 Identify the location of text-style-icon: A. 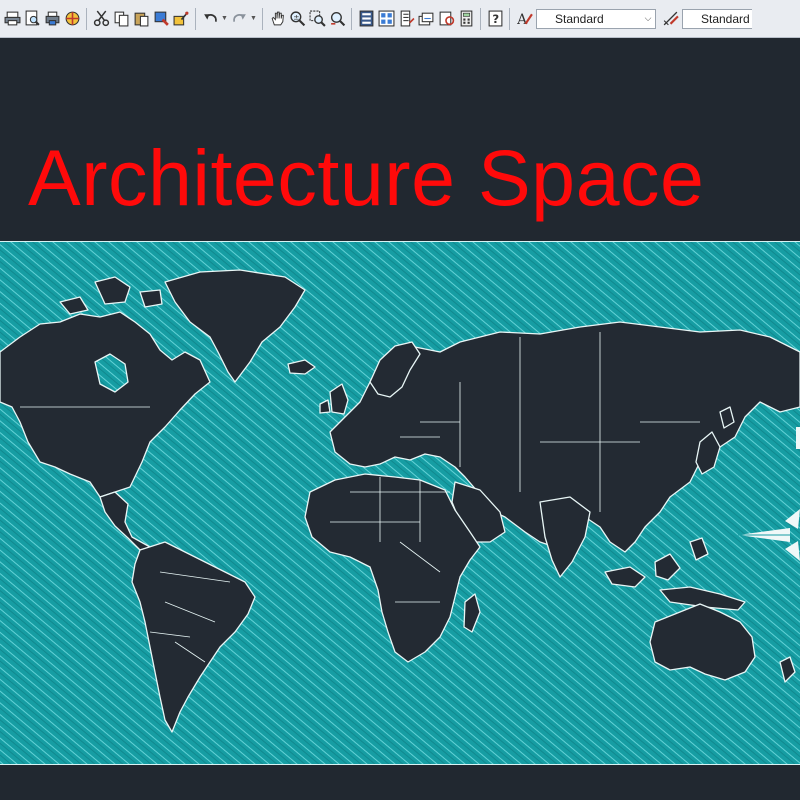
(524, 19).